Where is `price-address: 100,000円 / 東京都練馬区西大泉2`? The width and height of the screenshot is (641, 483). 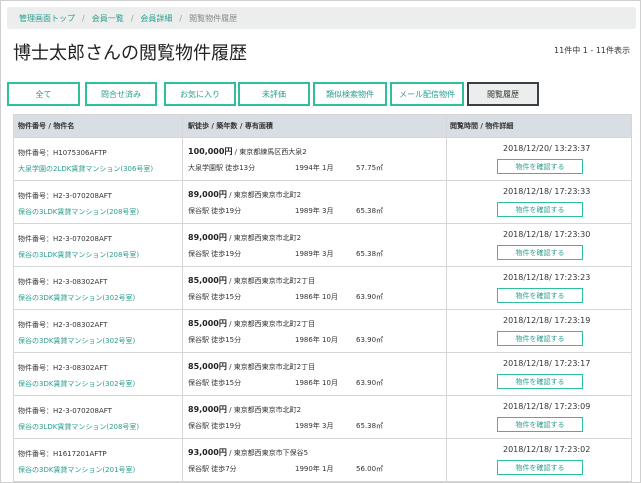 price-address: 100,000円 / 東京都練馬区西大泉2 is located at coordinates (247, 151).